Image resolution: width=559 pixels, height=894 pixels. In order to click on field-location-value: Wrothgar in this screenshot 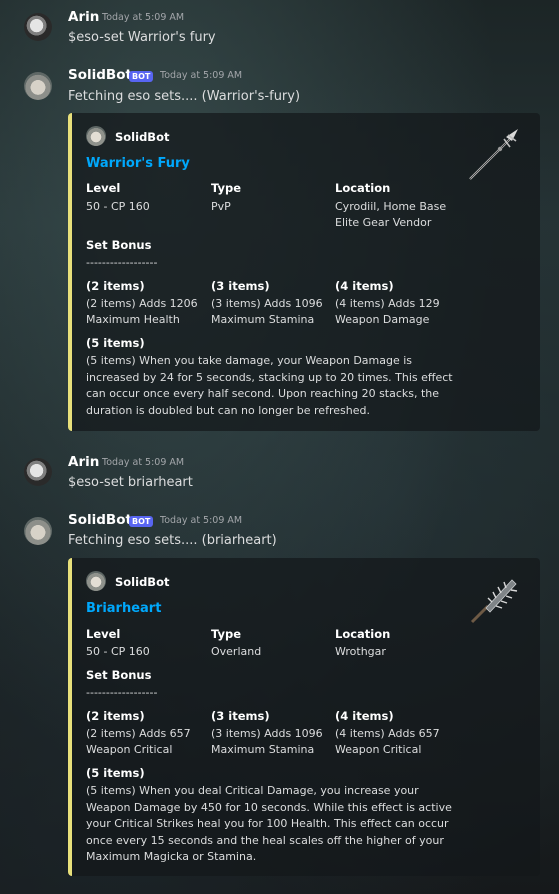, I will do `click(360, 651)`.